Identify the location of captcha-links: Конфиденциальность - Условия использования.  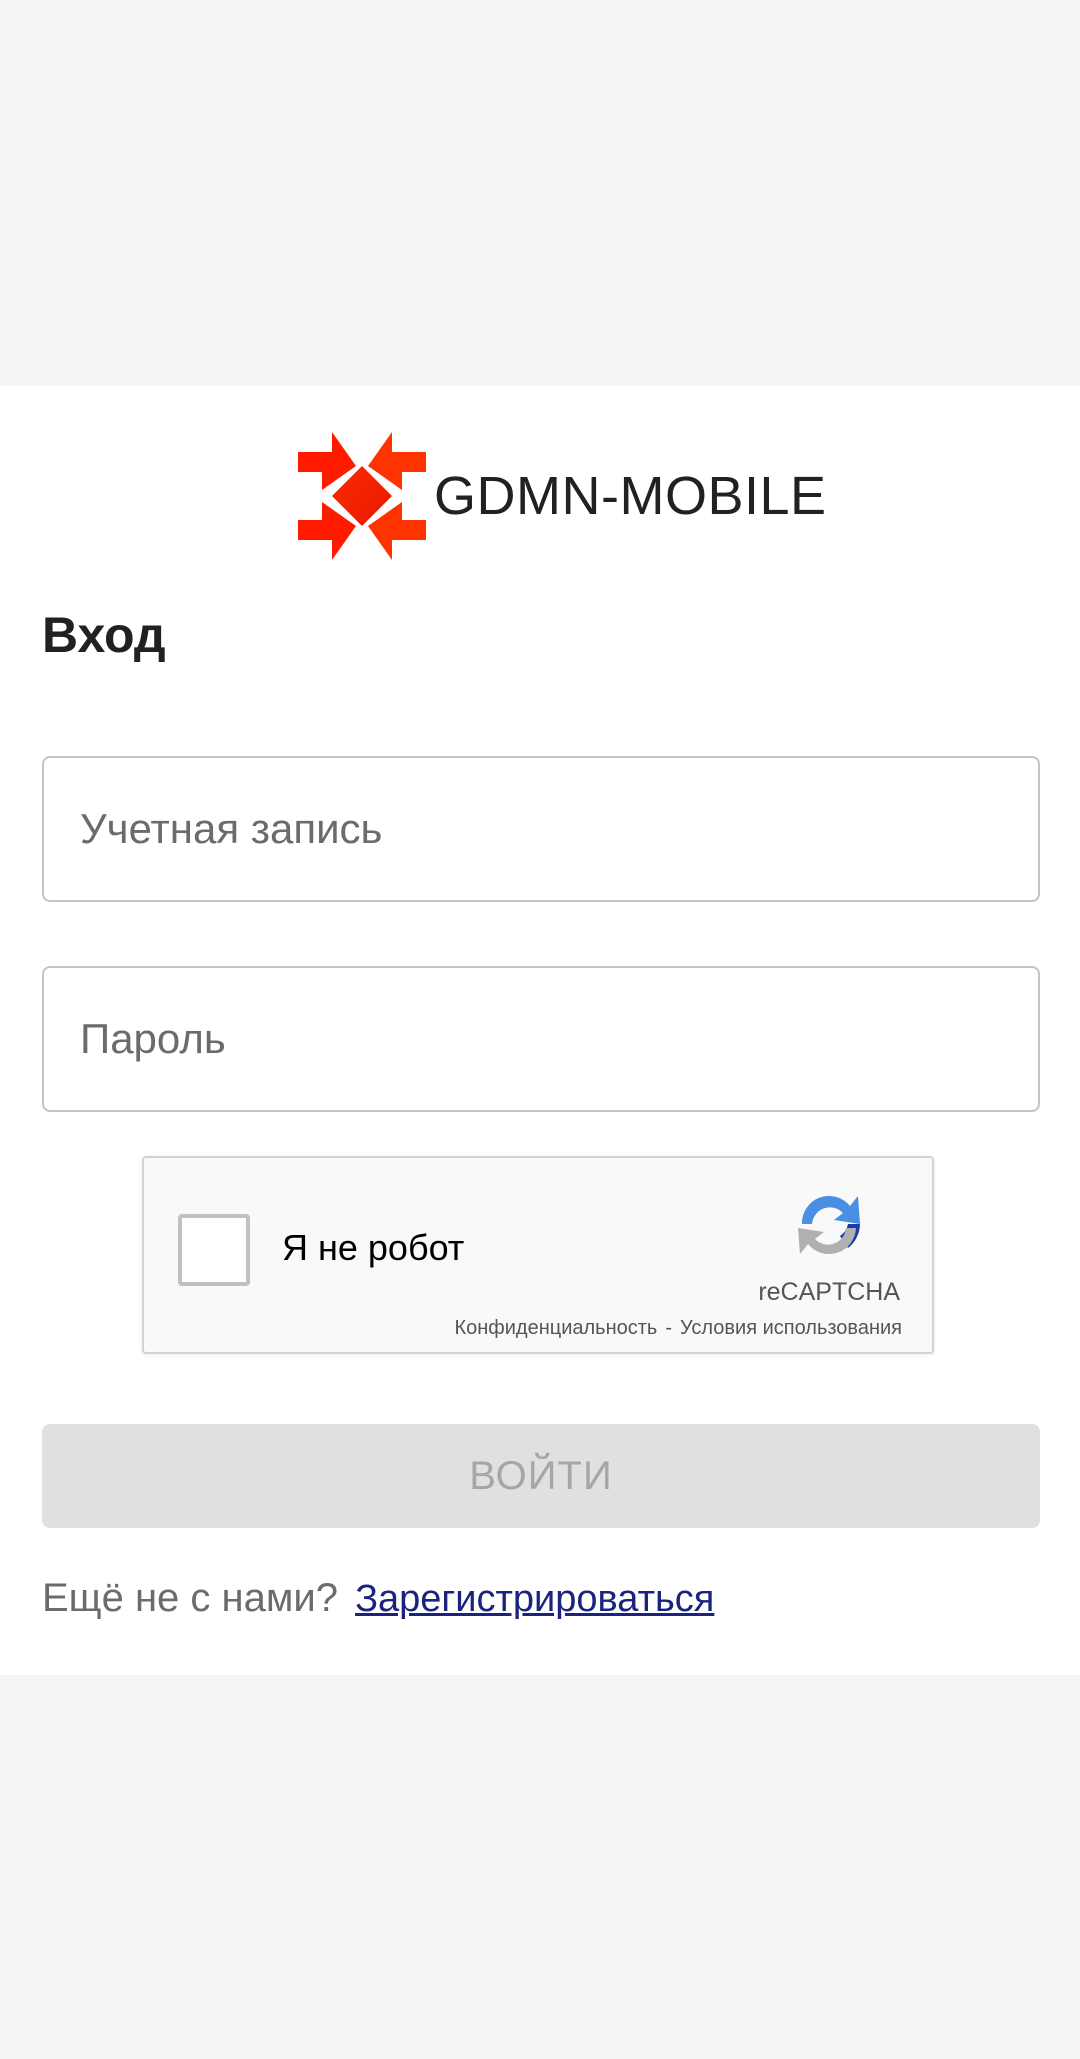
(678, 1328).